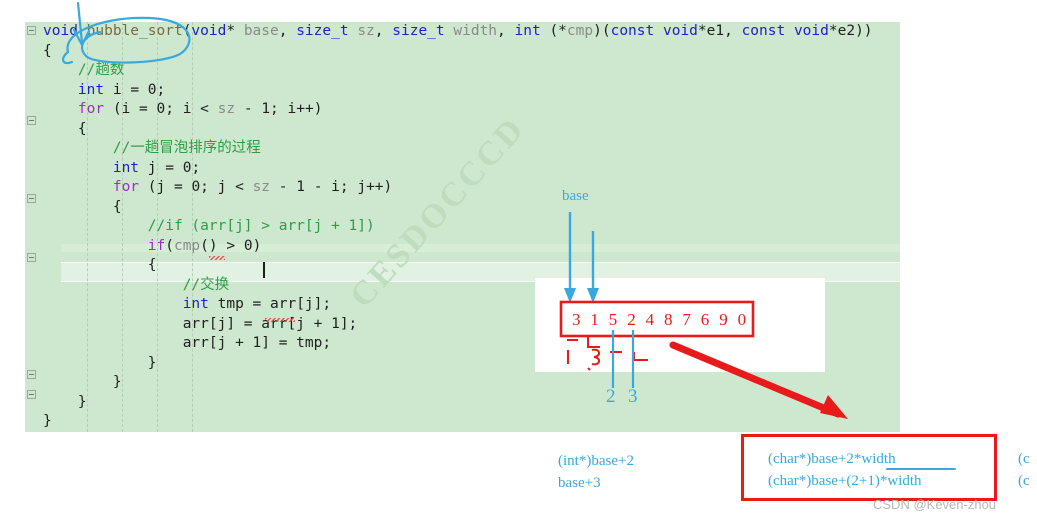 Image resolution: width=1037 pixels, height=521 pixels. Describe the element at coordinates (611, 396) in the screenshot. I see `handwritten-index: 2` at that location.